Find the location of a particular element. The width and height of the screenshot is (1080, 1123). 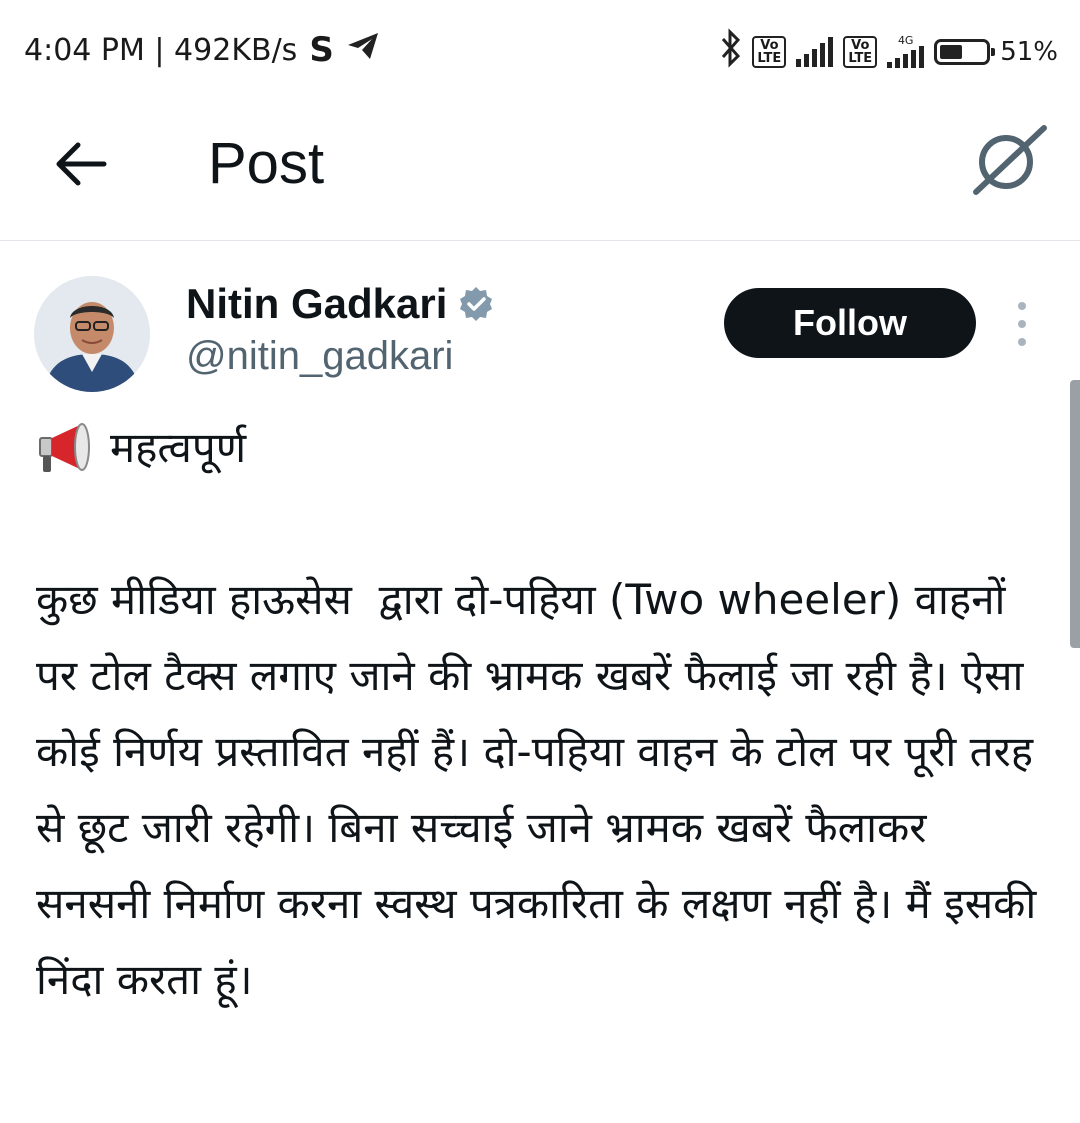

volte-icon: Vo LTE is located at coordinates (769, 51).